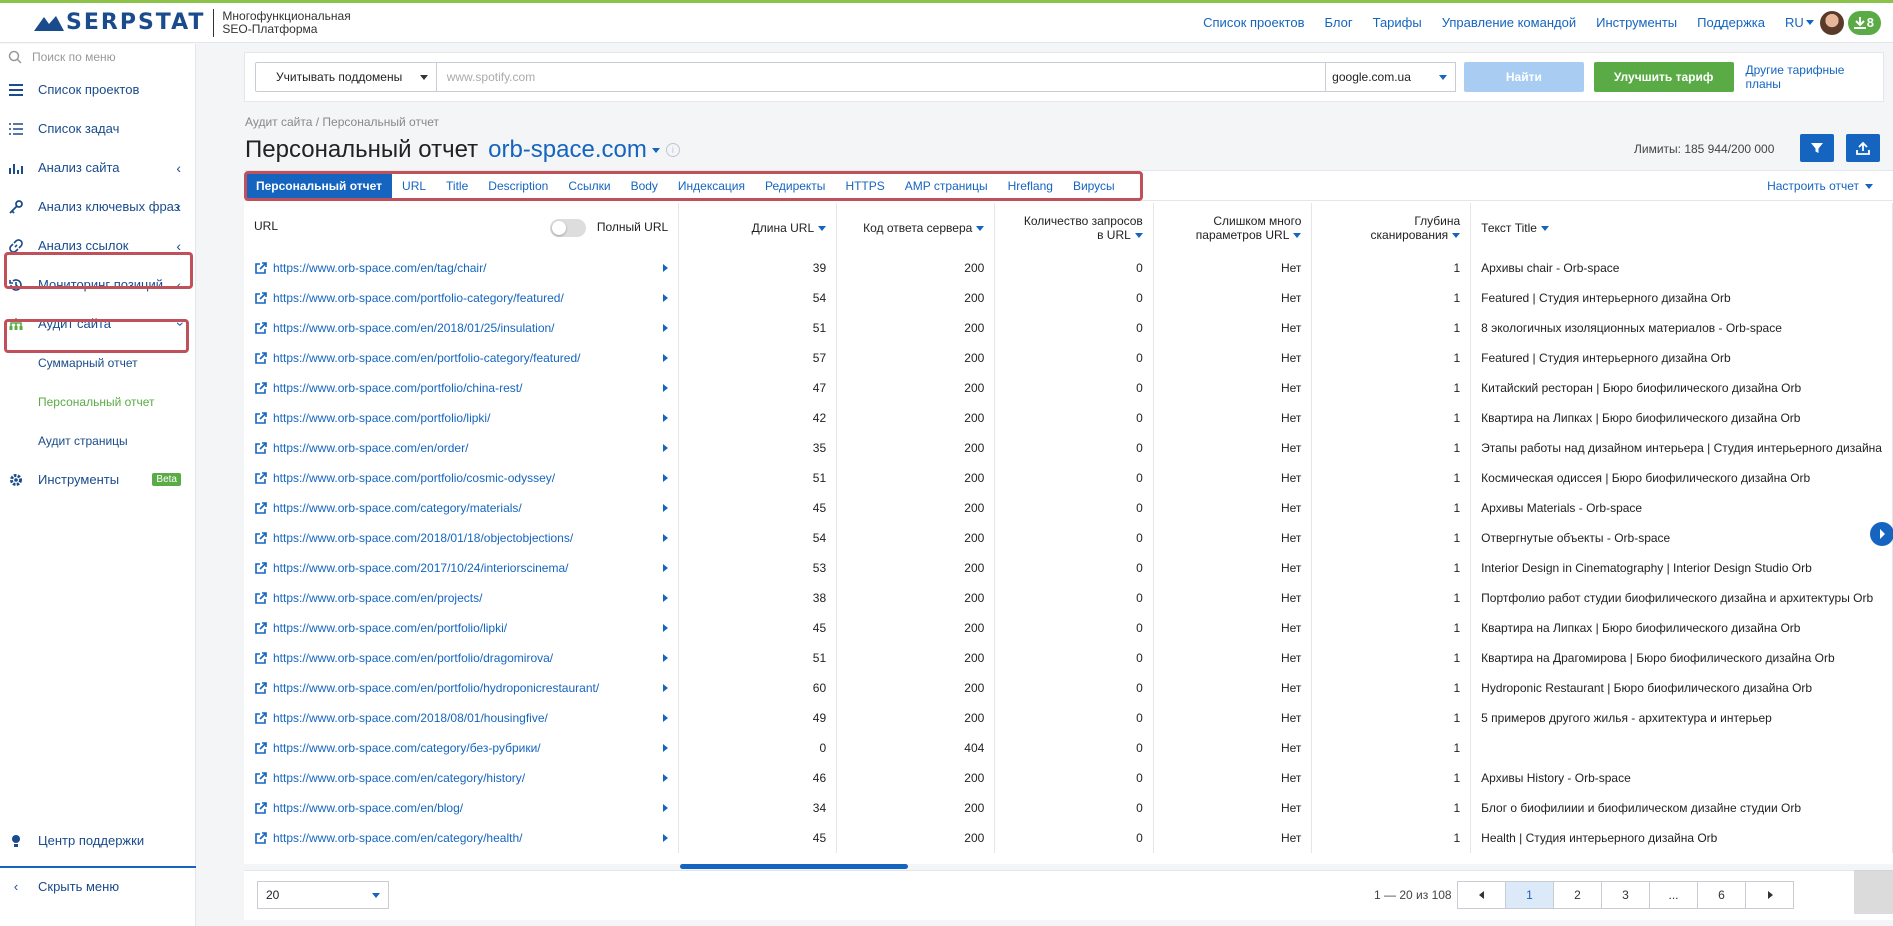 The width and height of the screenshot is (1893, 926). I want to click on downloads-badge: 8, so click(1864, 22).